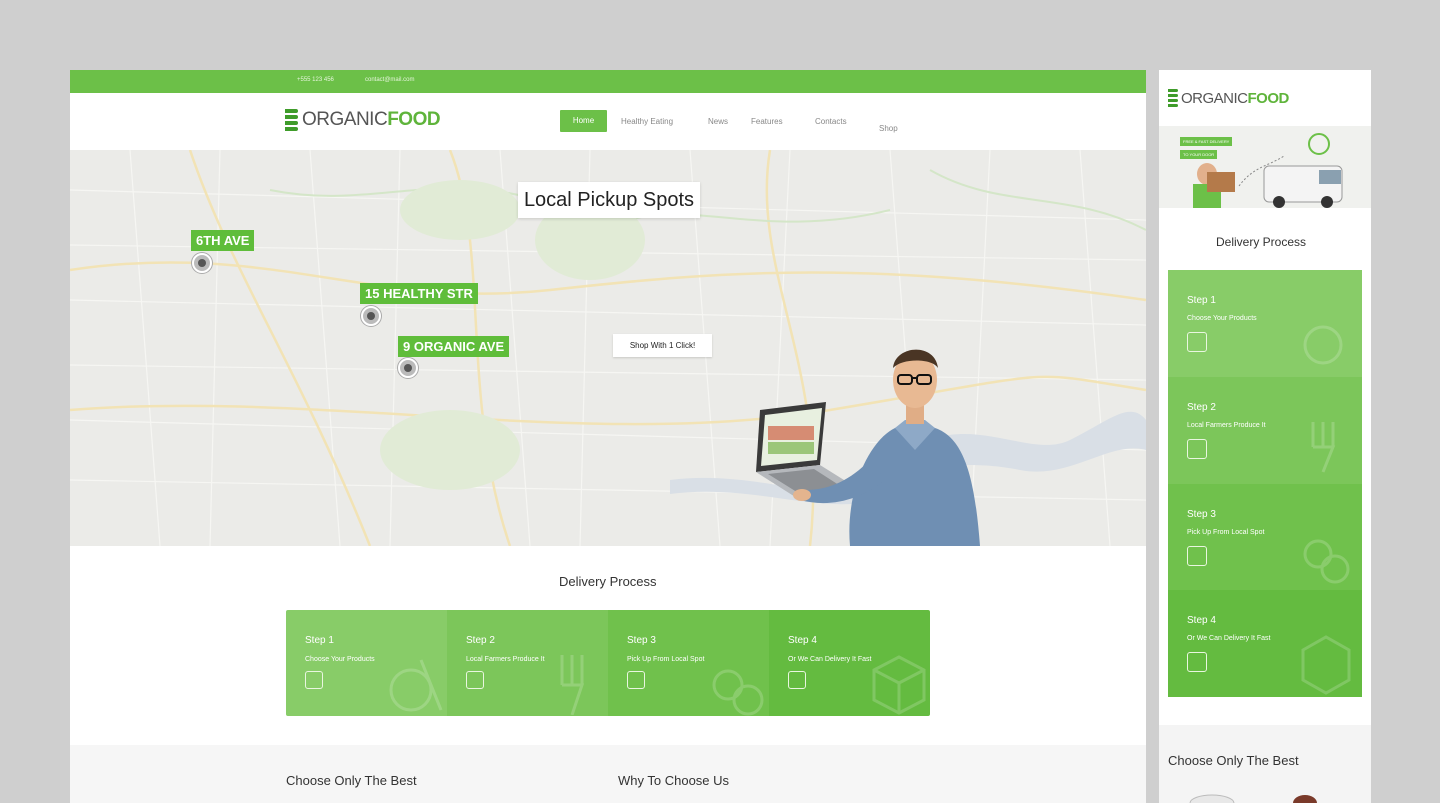 This screenshot has height=803, width=1440. I want to click on mobile-delivery-banner: FREE & FAST DELIVERY TO YOUR DOOR, so click(1265, 167).